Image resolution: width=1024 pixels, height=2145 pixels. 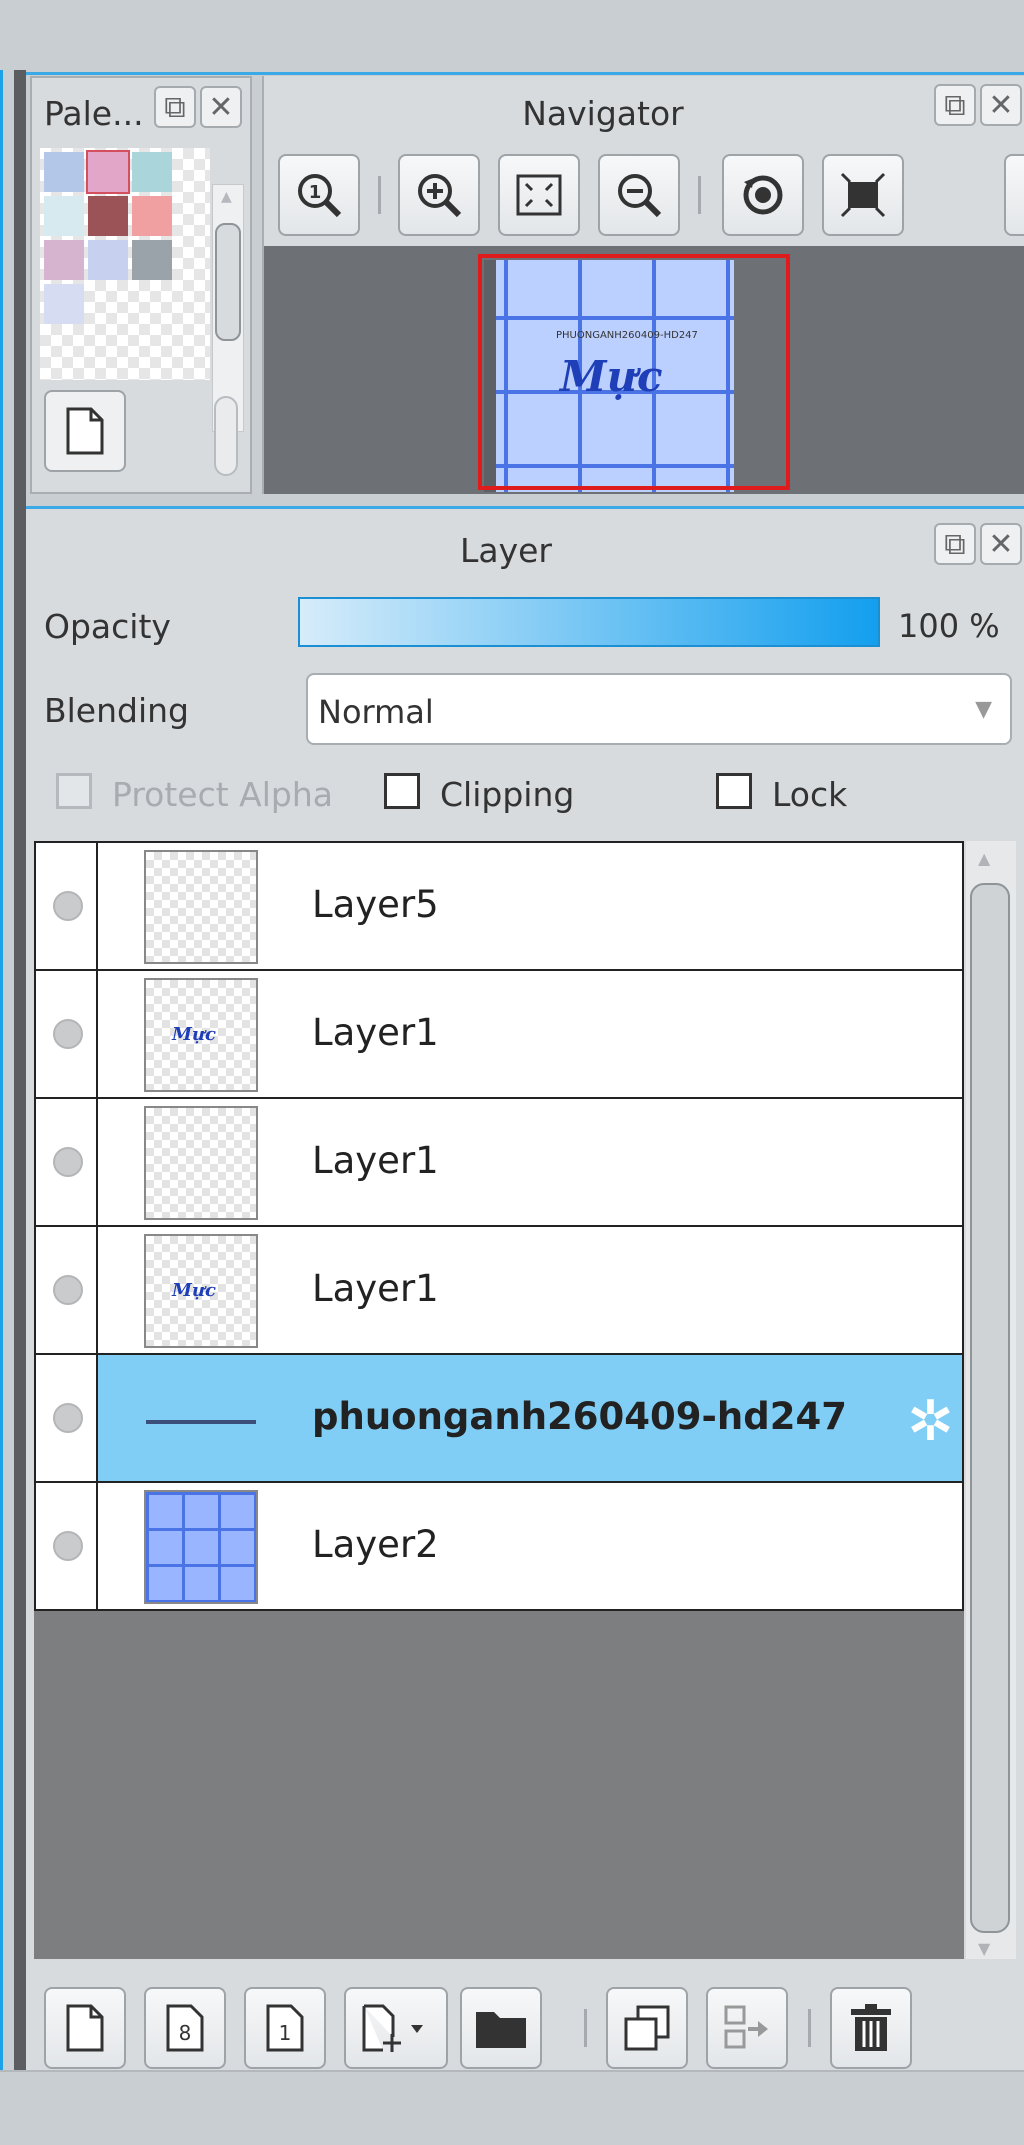 I want to click on 8bit-layer-icon: 8, so click(x=185, y=2028).